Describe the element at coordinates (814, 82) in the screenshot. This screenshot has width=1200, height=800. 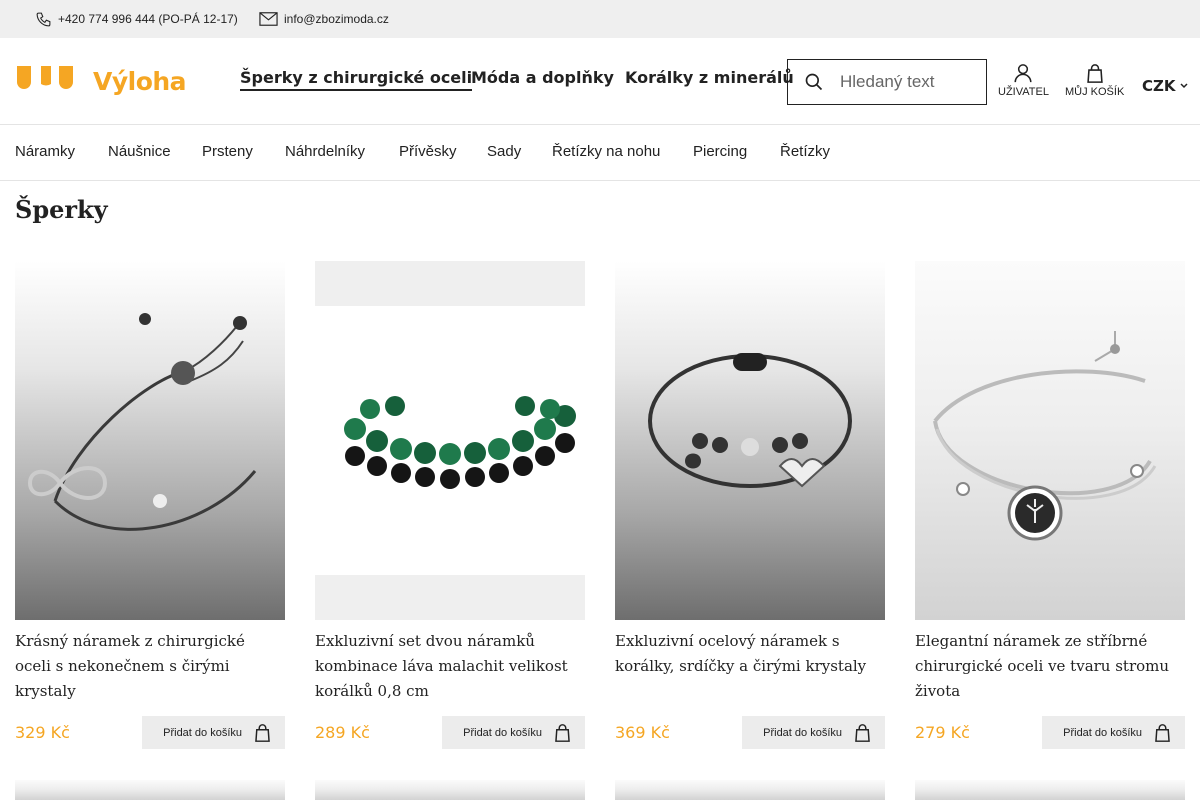
I see `search-icon` at that location.